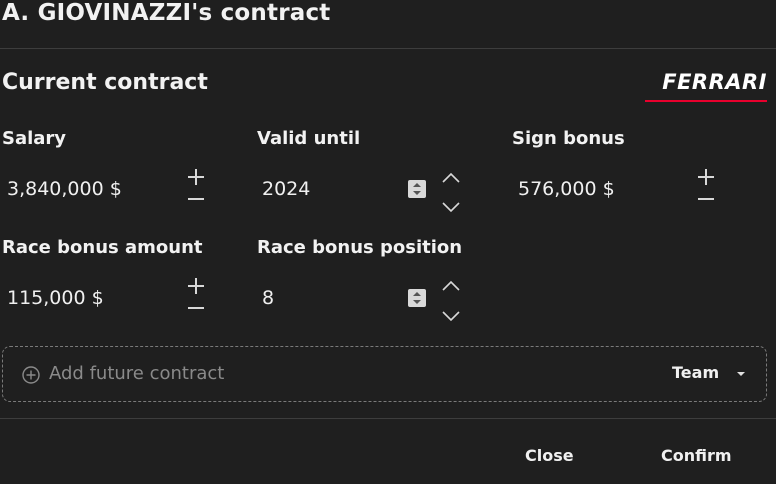  I want to click on sign-bonus-decrement-minus-icon, so click(706, 199).